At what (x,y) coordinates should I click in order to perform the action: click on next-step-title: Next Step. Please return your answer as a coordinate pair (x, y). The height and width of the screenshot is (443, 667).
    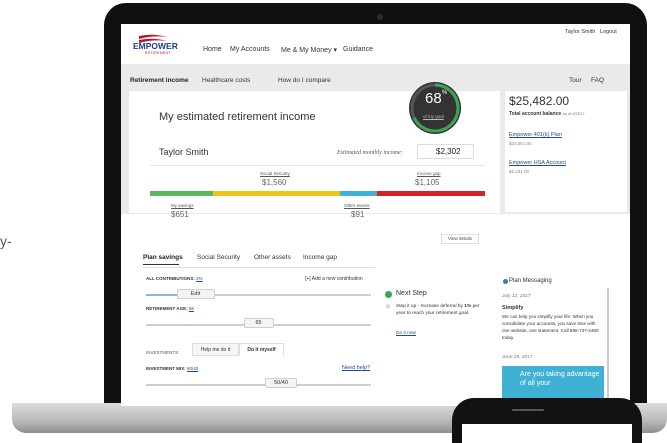
    Looking at the image, I should click on (411, 293).